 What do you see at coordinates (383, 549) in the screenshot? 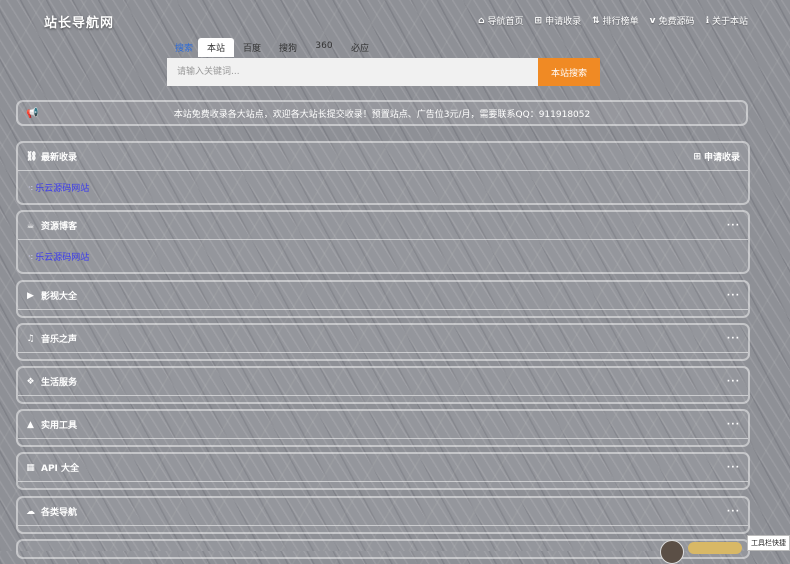
I see `panel-partial` at bounding box center [383, 549].